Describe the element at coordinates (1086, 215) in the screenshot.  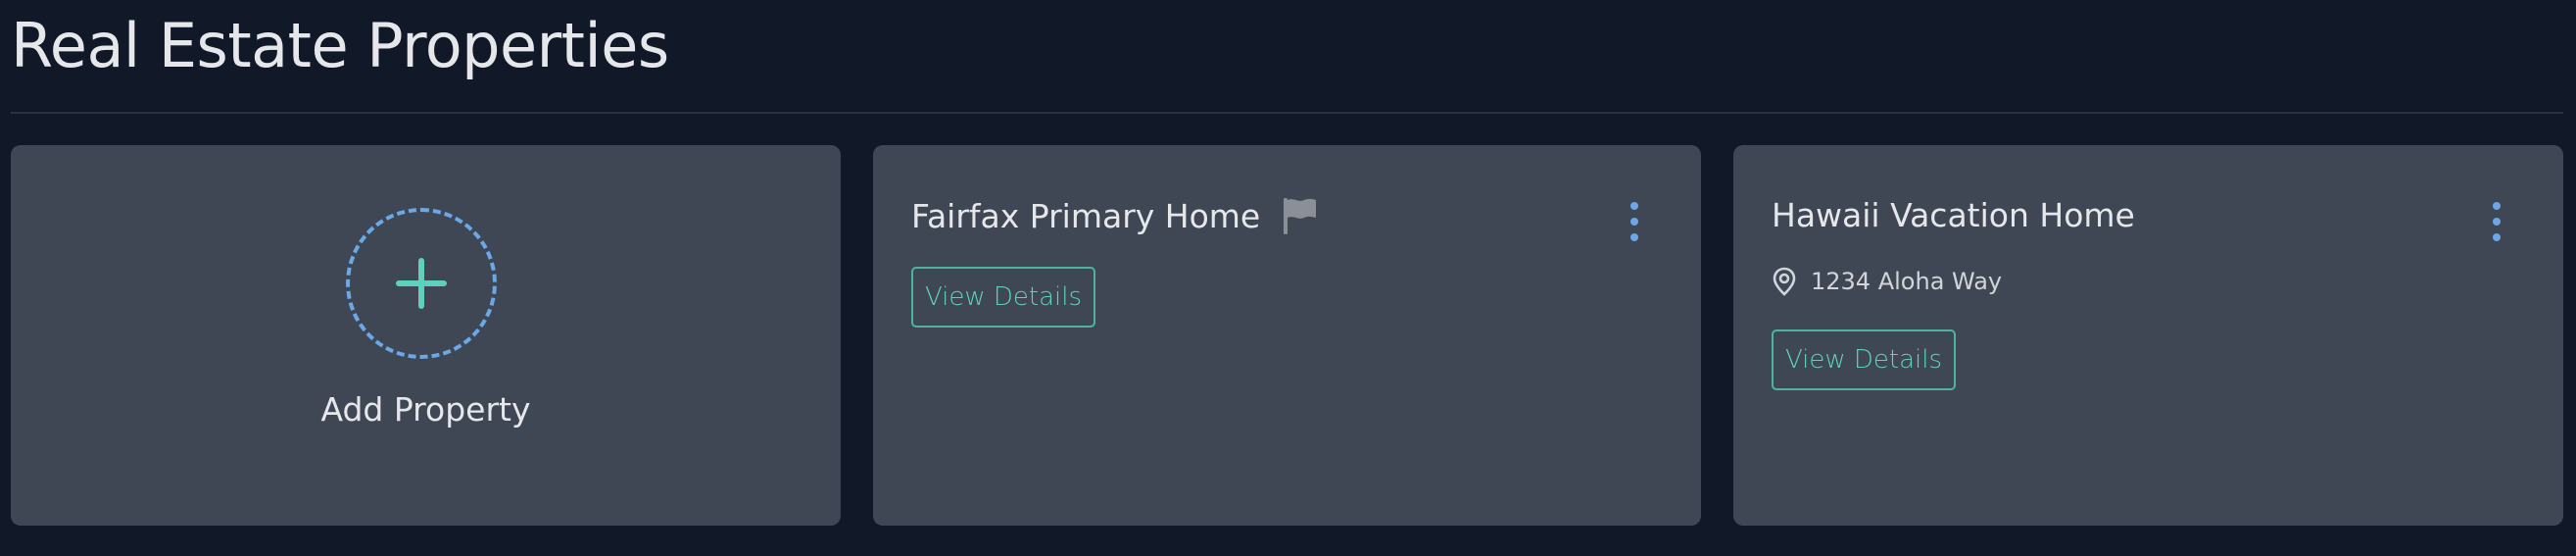
I see `property-name: Fairfax Primary Home` at that location.